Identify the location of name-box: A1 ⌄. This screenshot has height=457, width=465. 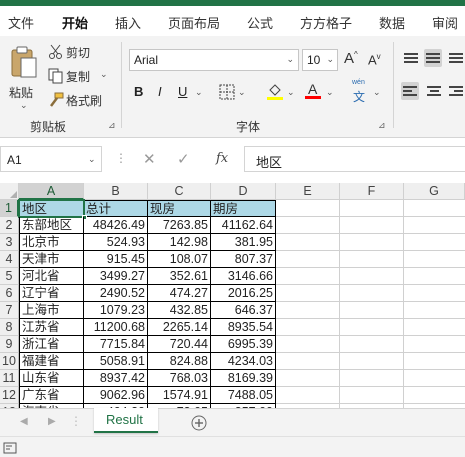
(51, 159).